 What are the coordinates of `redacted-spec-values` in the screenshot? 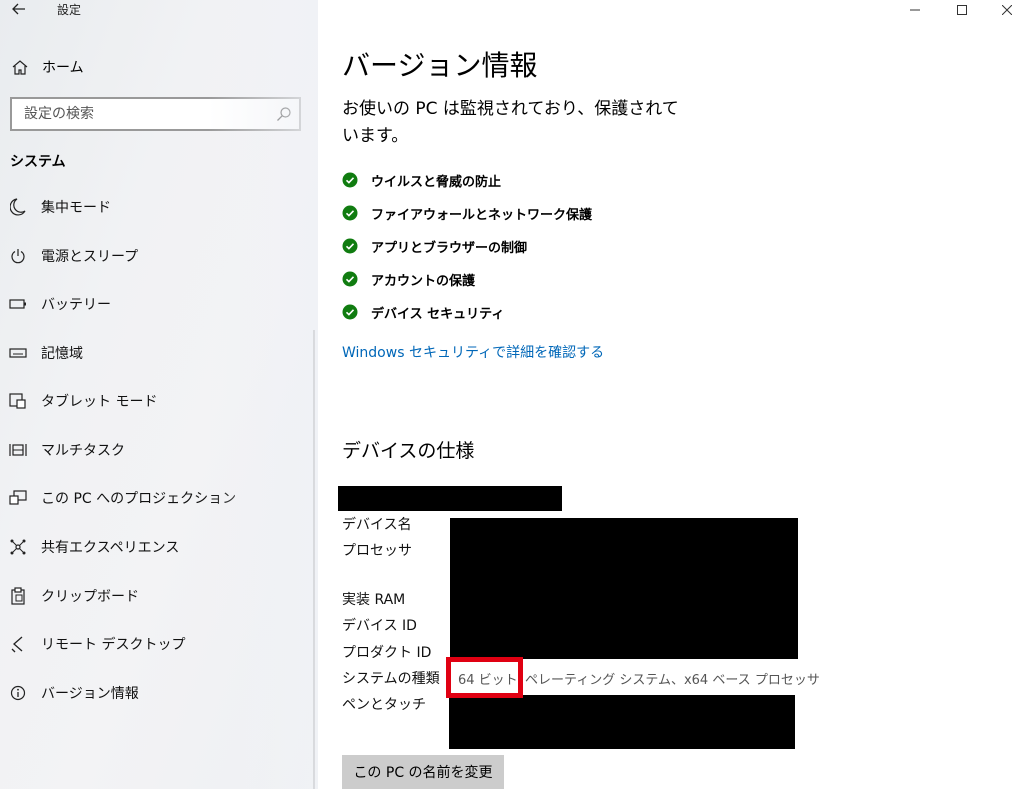 It's located at (624, 588).